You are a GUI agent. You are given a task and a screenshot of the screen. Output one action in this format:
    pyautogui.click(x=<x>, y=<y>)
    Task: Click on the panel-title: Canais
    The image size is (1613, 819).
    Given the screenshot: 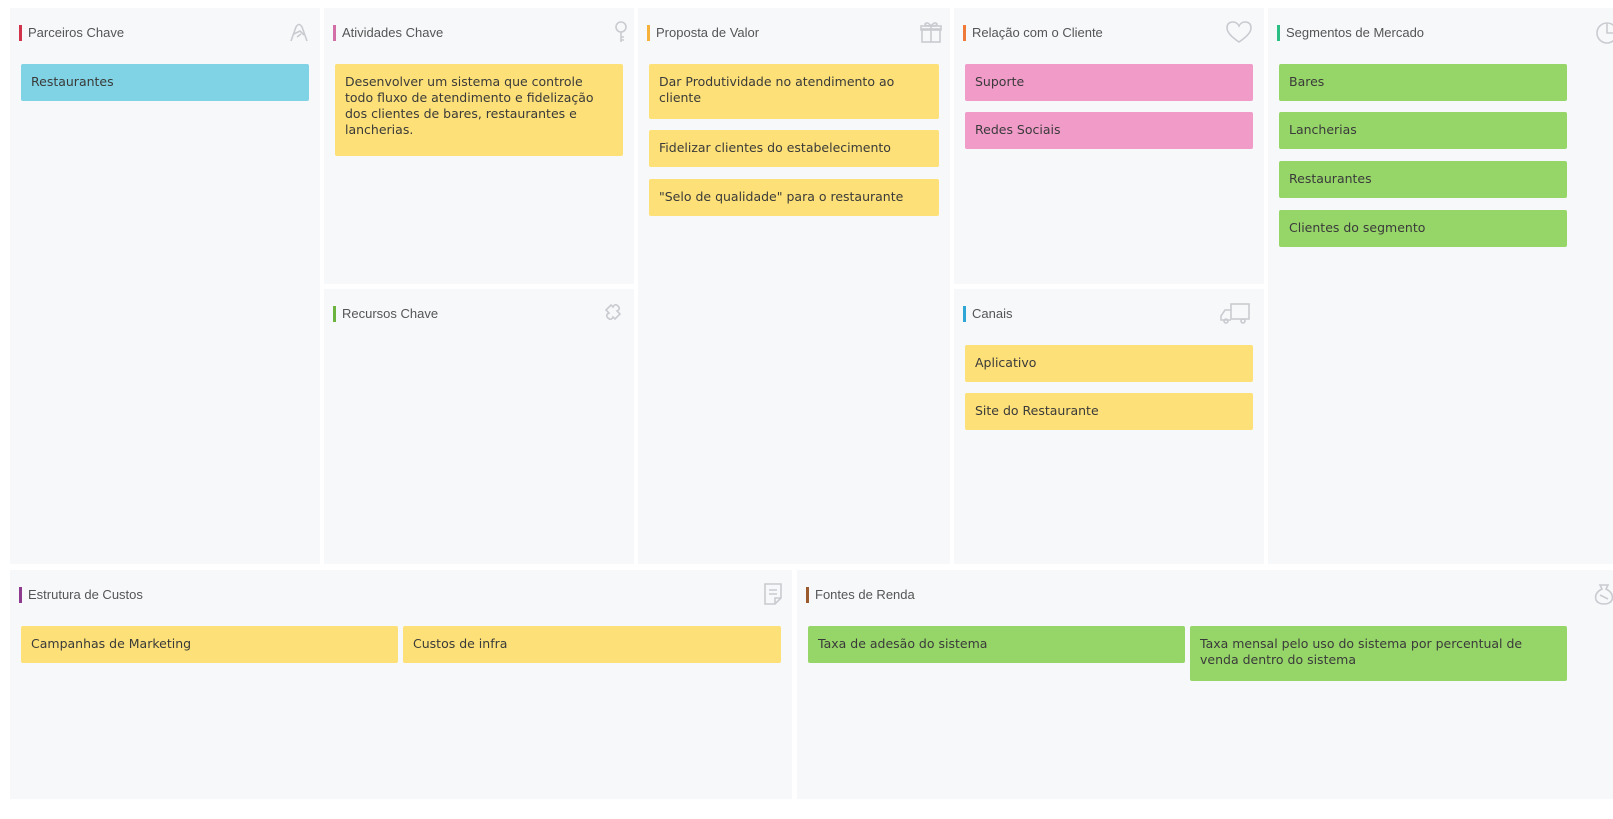 What is the action you would take?
    pyautogui.click(x=987, y=314)
    